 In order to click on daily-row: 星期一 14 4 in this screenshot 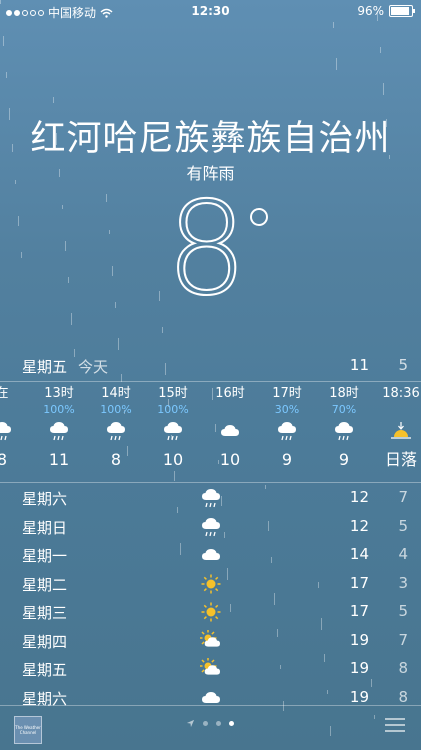, I will do `click(210, 555)`.